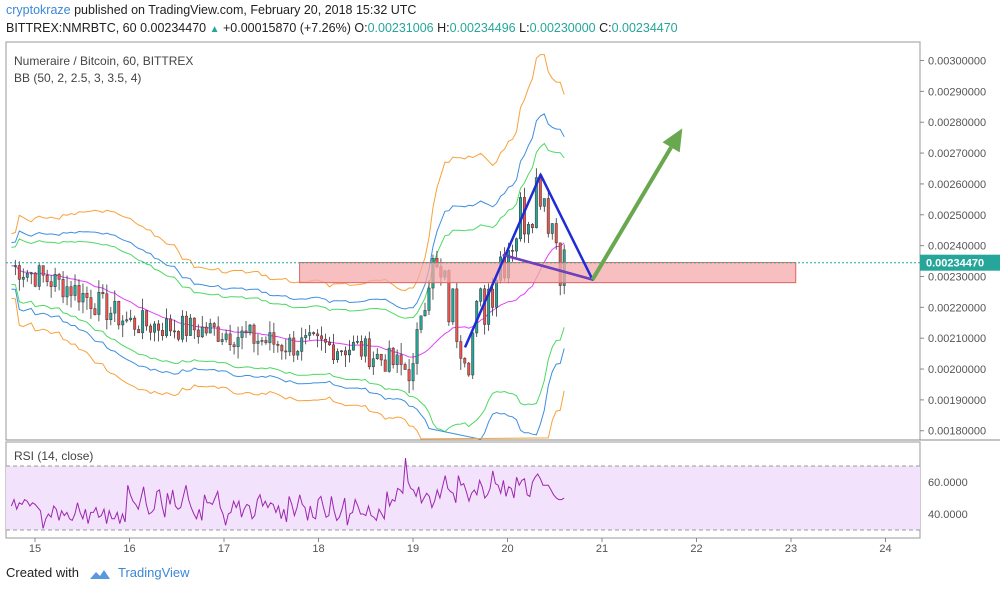  What do you see at coordinates (602, 549) in the screenshot?
I see `time-tick-label-6: 21` at bounding box center [602, 549].